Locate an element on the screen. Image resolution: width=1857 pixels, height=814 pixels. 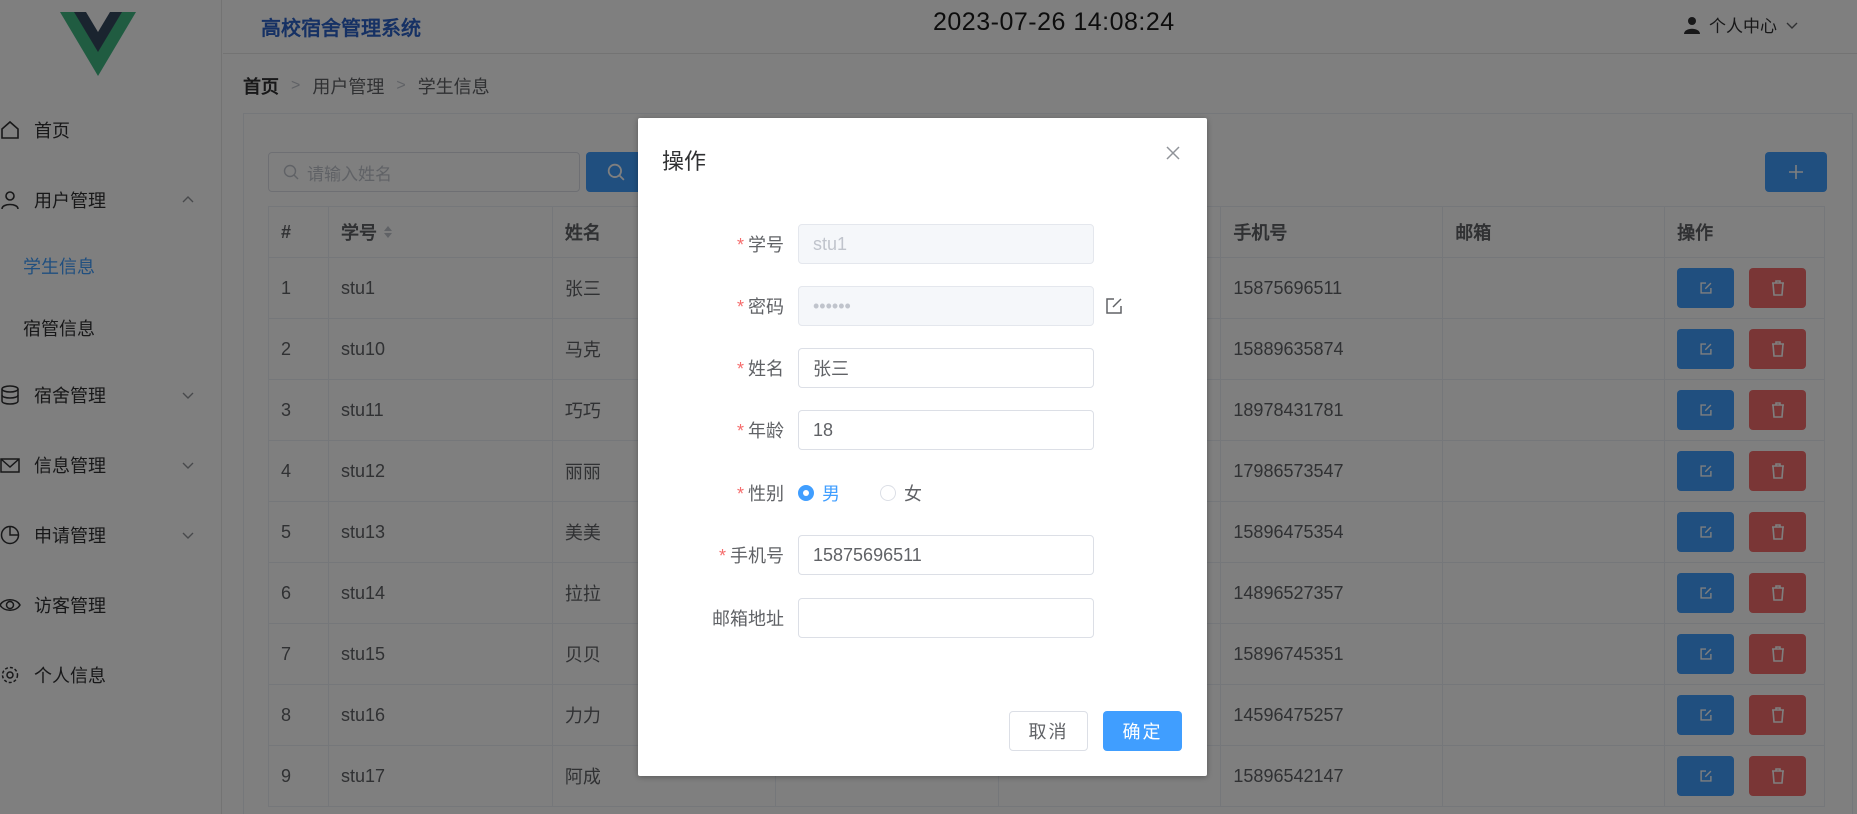
edit-icon is located at coordinates (1114, 306).